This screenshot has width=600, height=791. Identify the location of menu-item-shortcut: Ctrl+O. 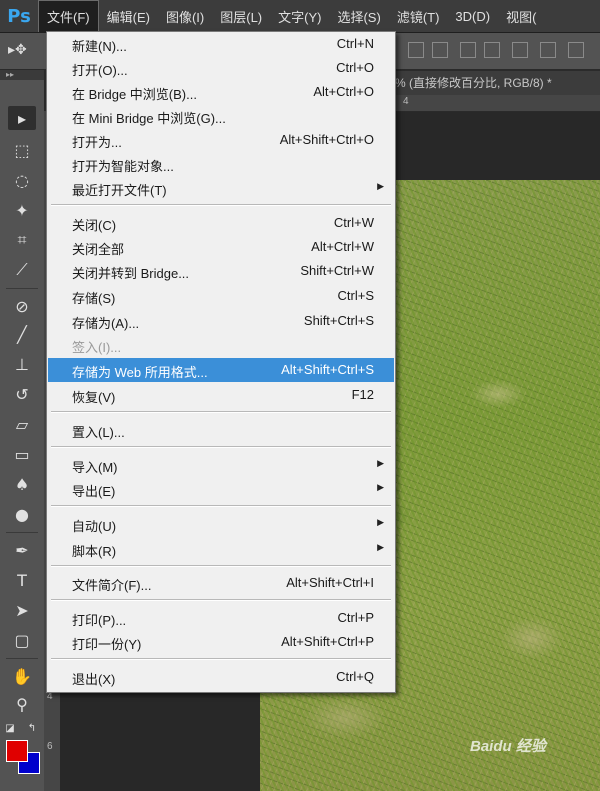
(355, 67).